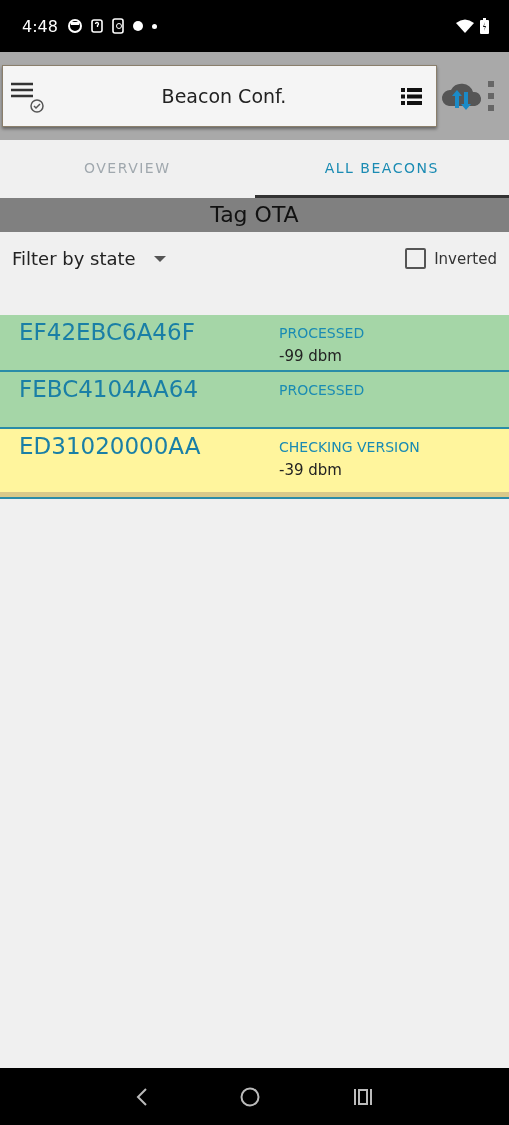 The width and height of the screenshot is (509, 1125). I want to click on checkbox-label: Inverted, so click(465, 258).